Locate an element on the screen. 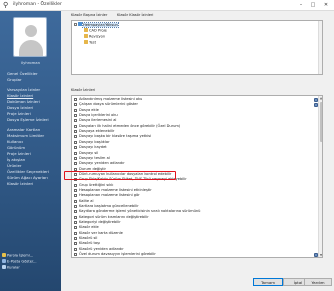  folder-icon is located at coordinates (86, 30).